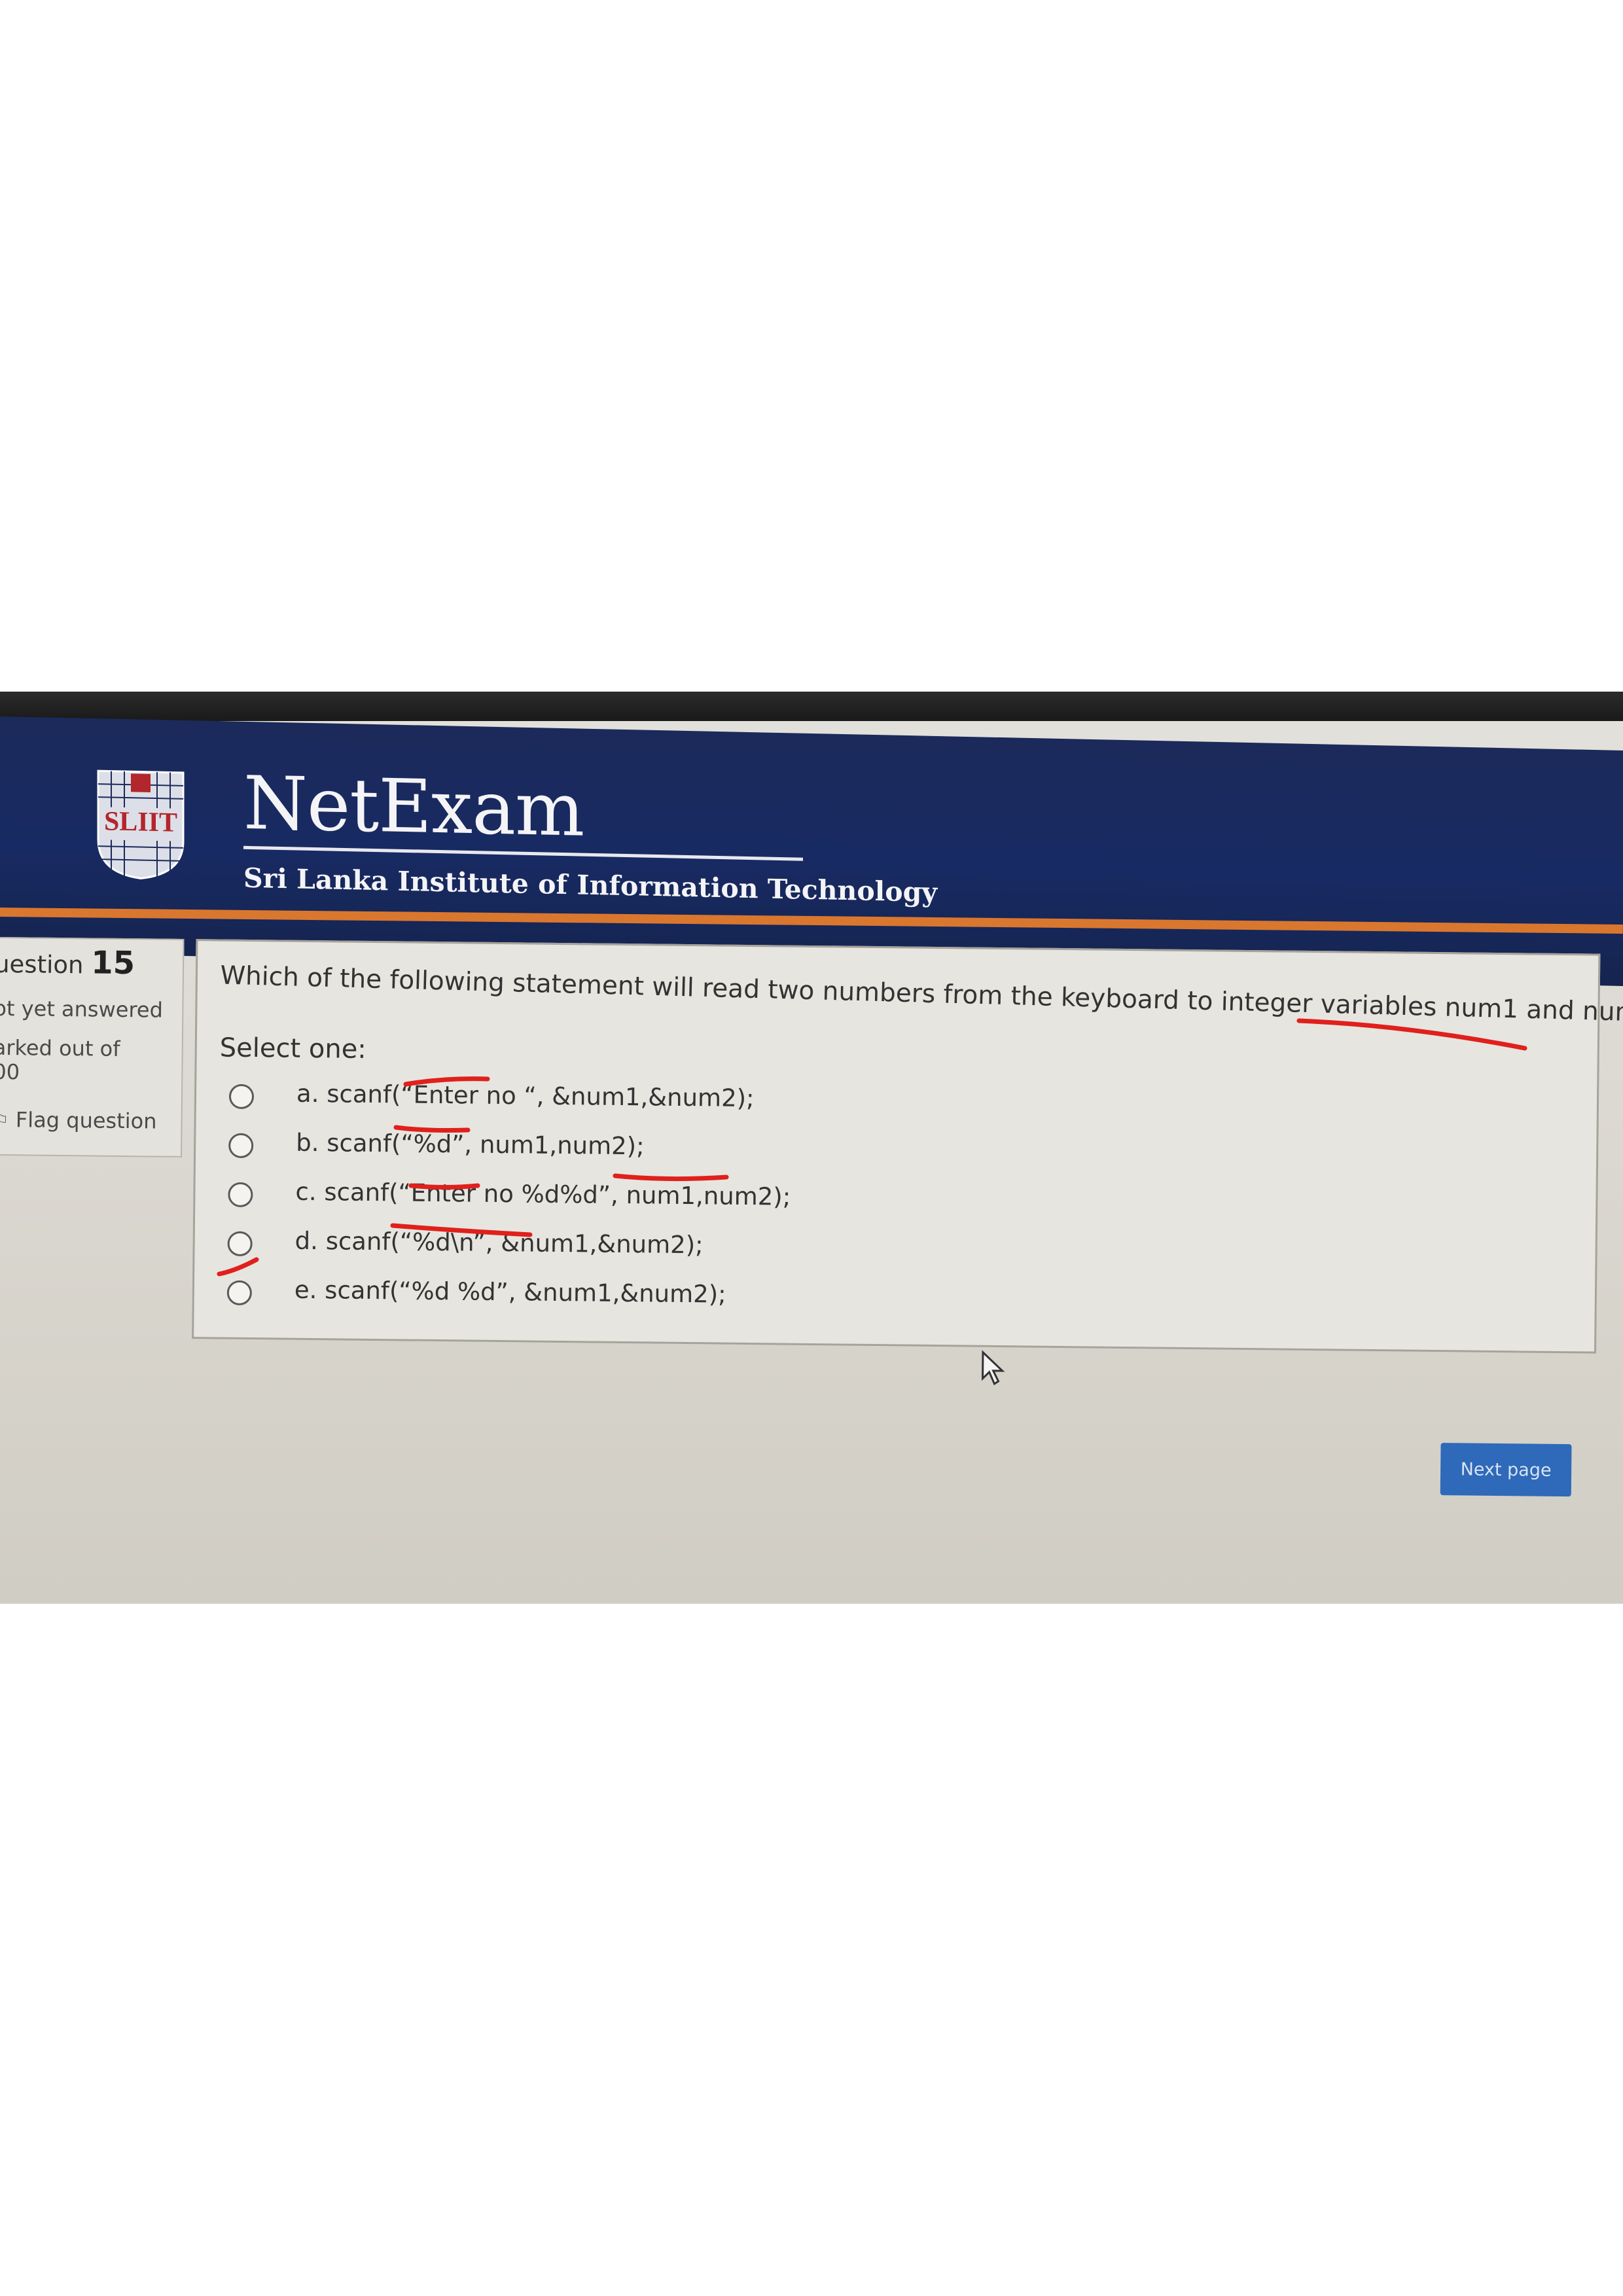 This screenshot has width=1623, height=2296. What do you see at coordinates (293, 1049) in the screenshot?
I see `select-one-label: Select one:` at bounding box center [293, 1049].